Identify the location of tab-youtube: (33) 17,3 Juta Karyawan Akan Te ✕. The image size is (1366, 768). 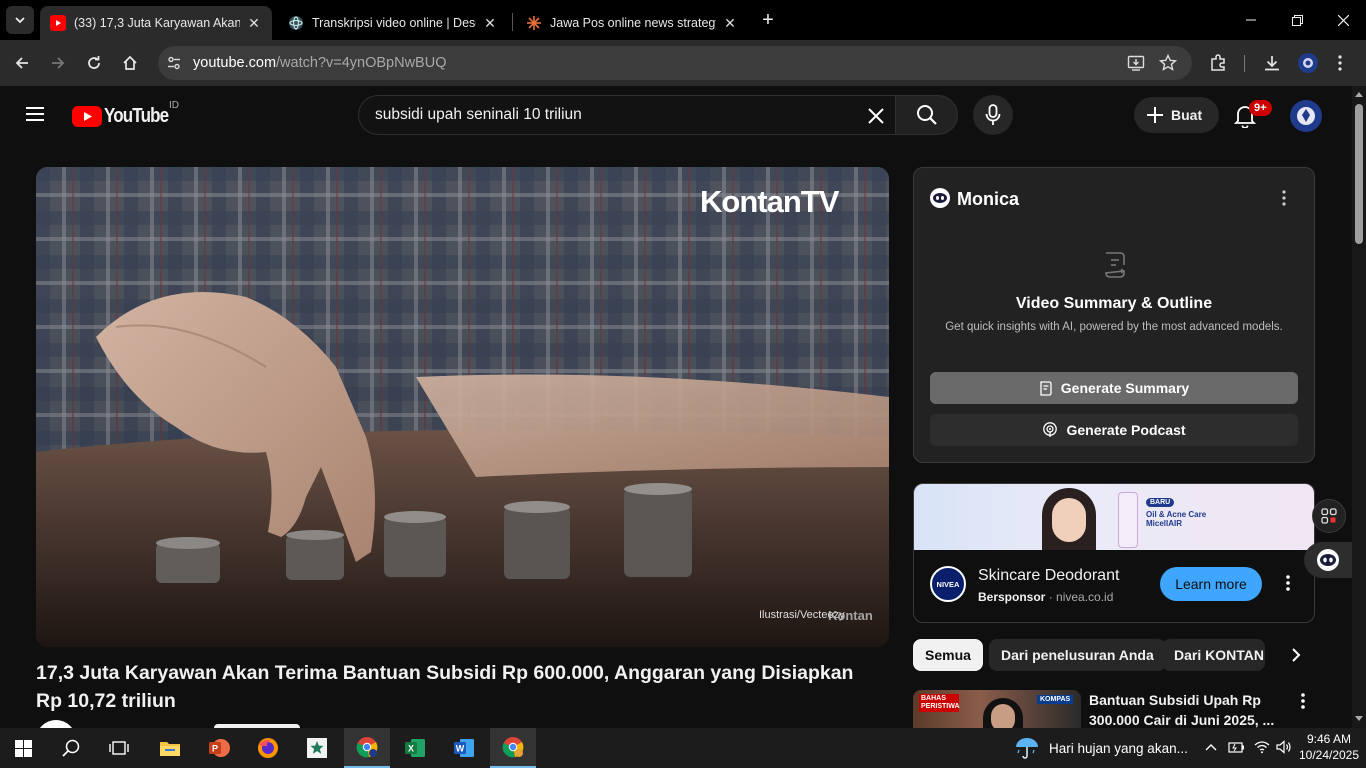
(156, 23).